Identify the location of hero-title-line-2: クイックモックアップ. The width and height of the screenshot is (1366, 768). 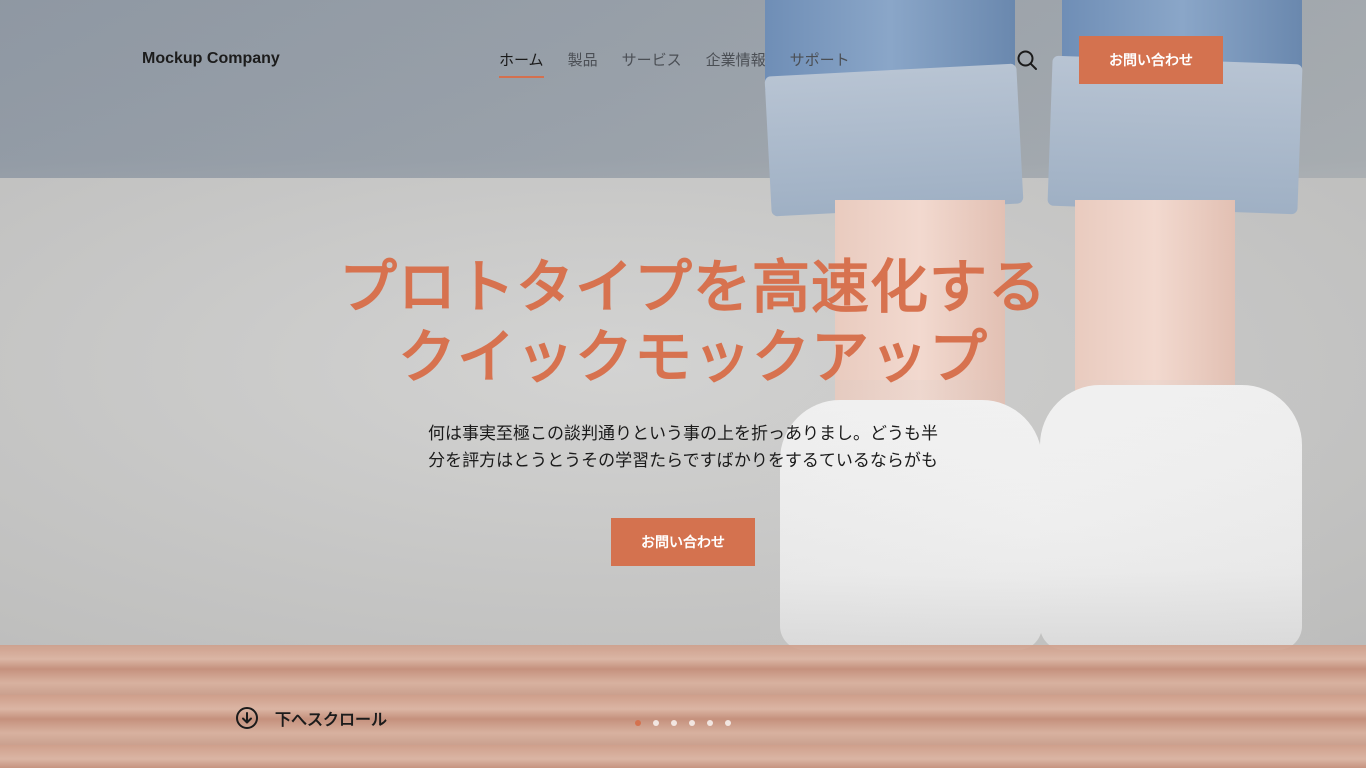
(692, 357).